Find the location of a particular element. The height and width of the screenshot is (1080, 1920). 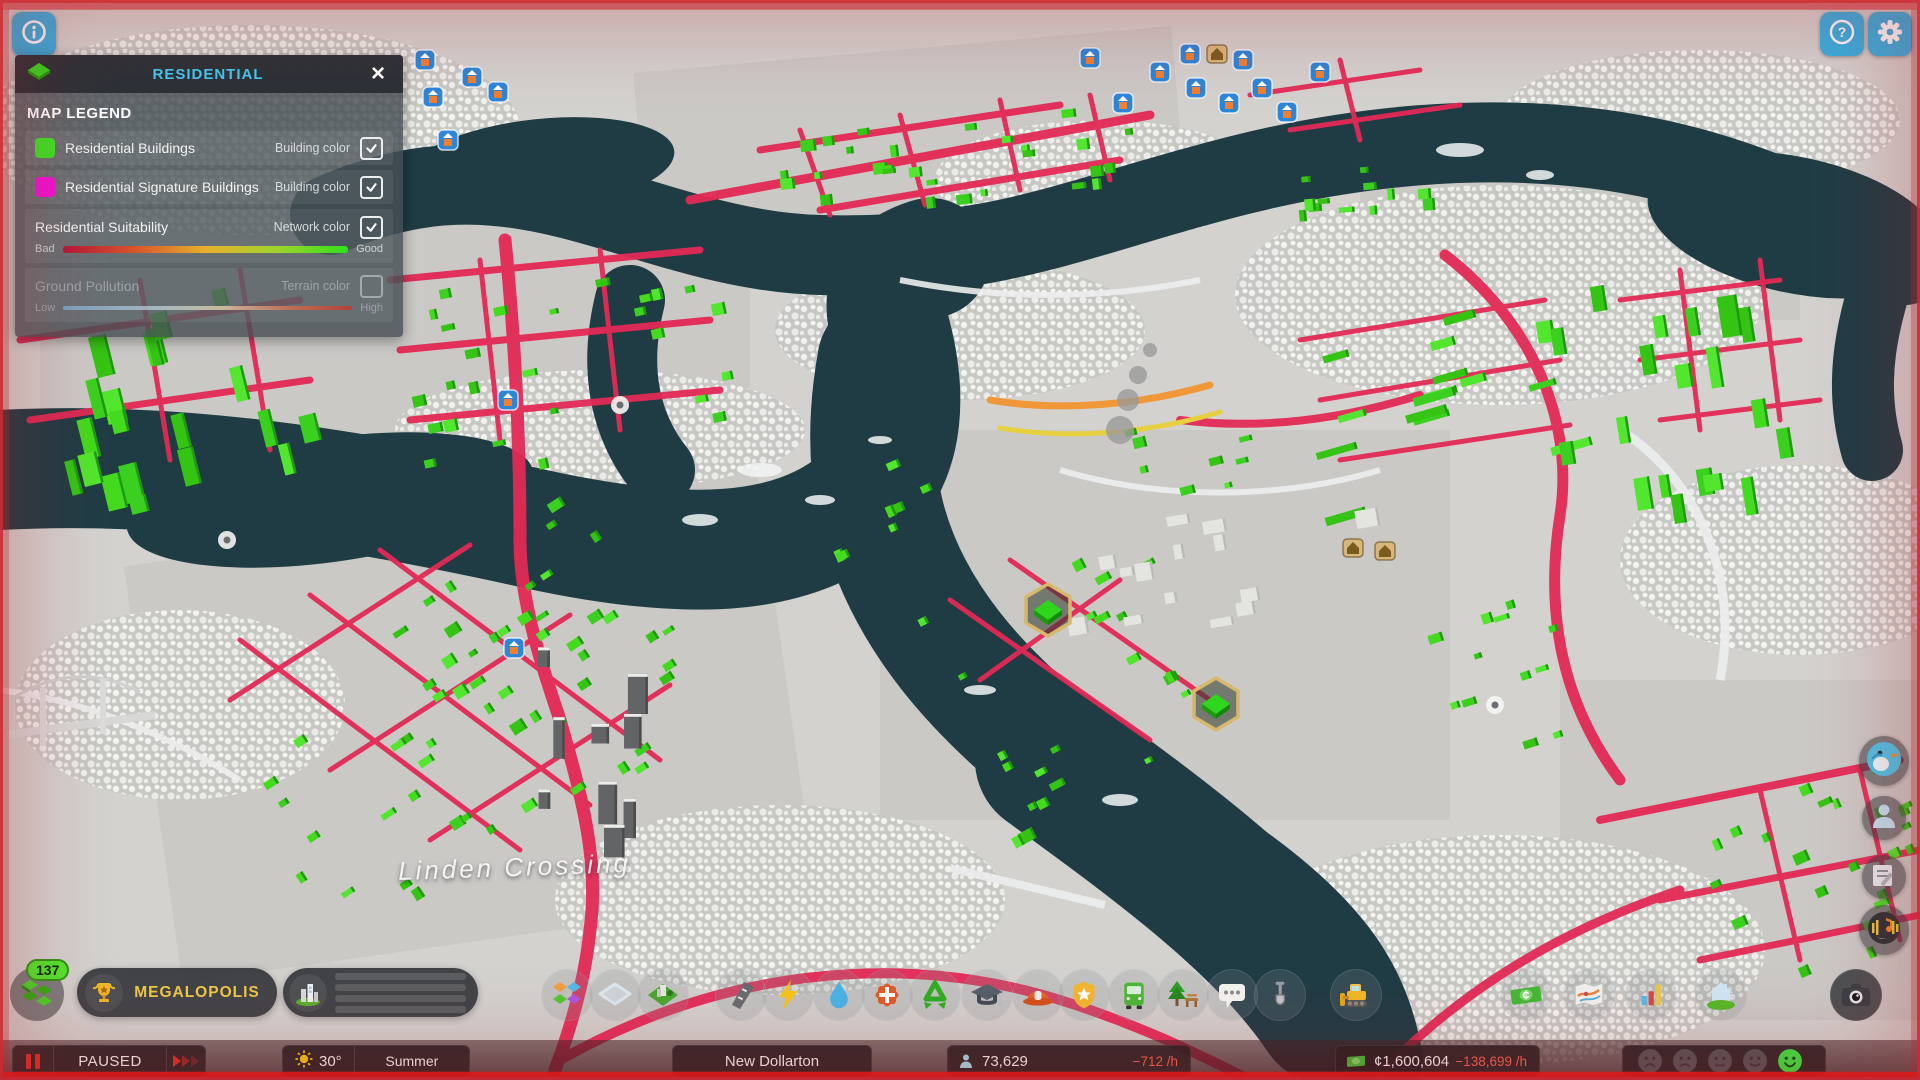

landscaping-button is located at coordinates (663, 995).